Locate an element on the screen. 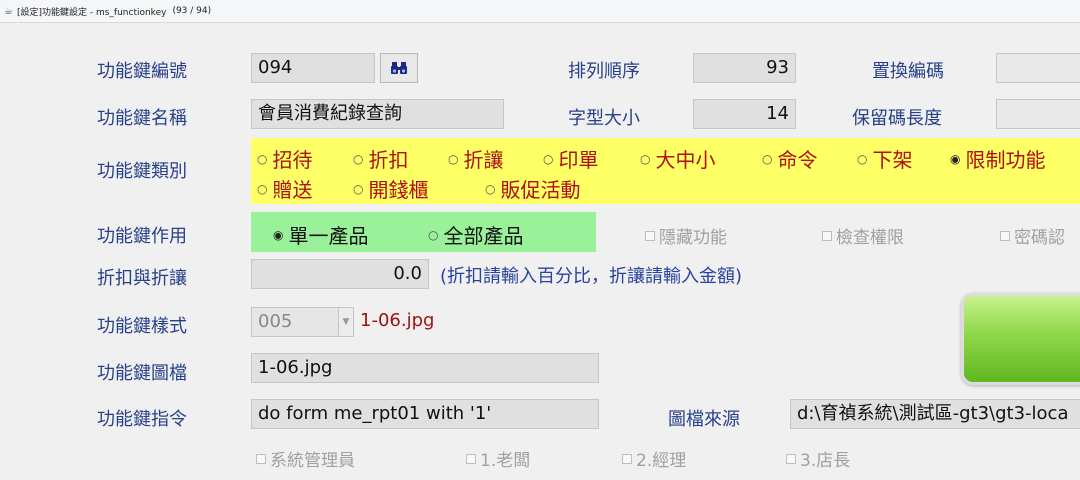 This screenshot has width=1080, height=480. combo-value: 005 is located at coordinates (275, 321).